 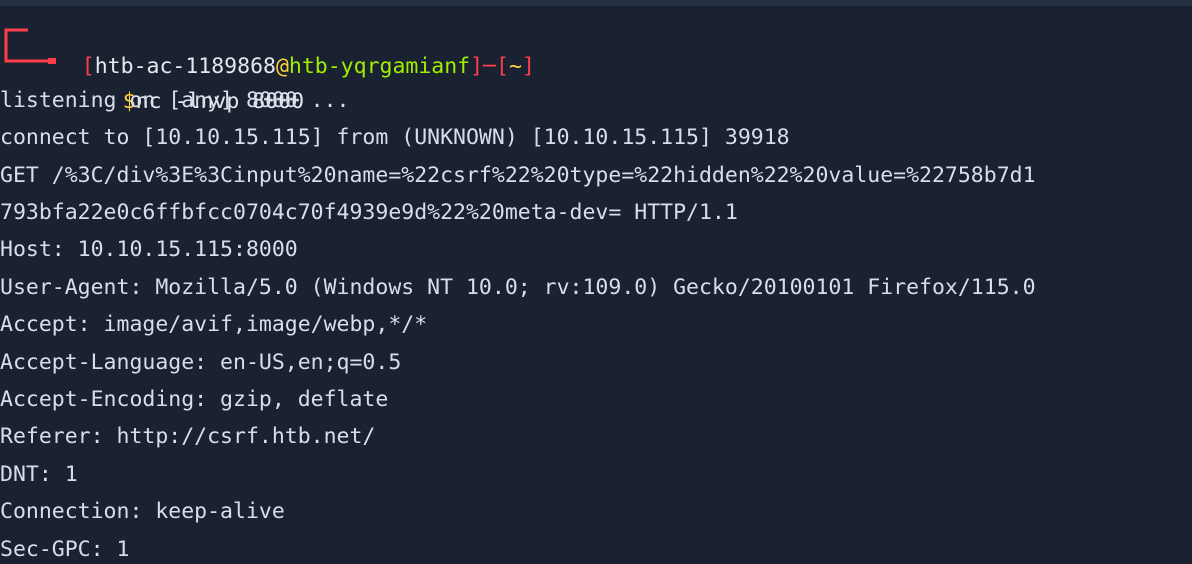 What do you see at coordinates (201, 362) in the screenshot?
I see `output-line: Accept-Language: en-US,en;q=0.5` at bounding box center [201, 362].